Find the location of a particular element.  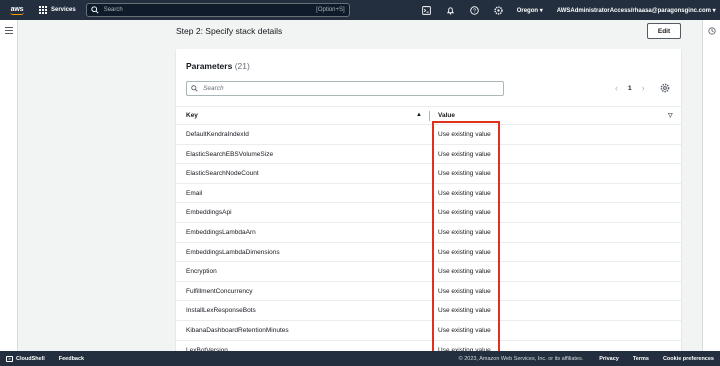

menu-hamburger-icon is located at coordinates (9, 31).